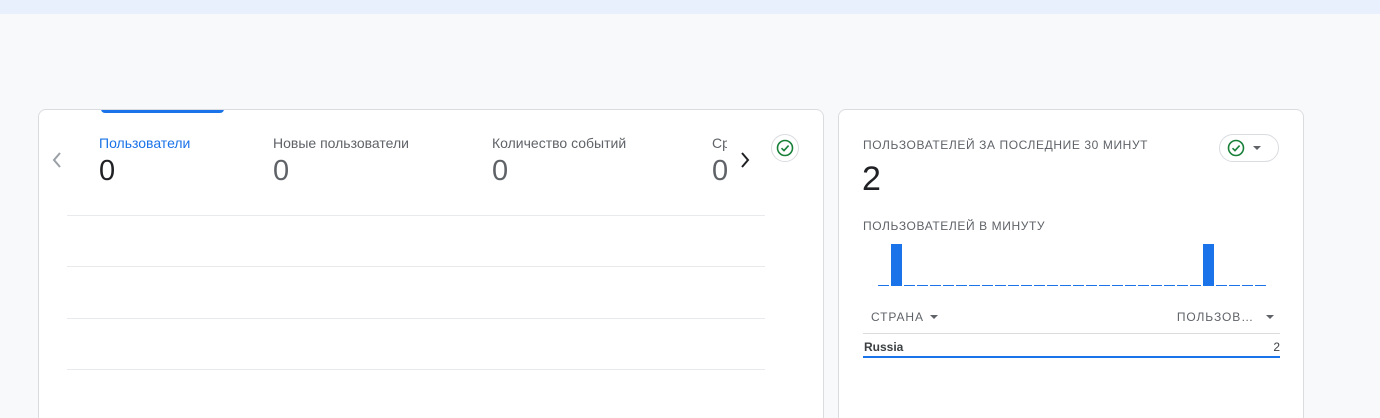 This screenshot has width=1380, height=418. I want to click on top-bar, so click(690, 7).